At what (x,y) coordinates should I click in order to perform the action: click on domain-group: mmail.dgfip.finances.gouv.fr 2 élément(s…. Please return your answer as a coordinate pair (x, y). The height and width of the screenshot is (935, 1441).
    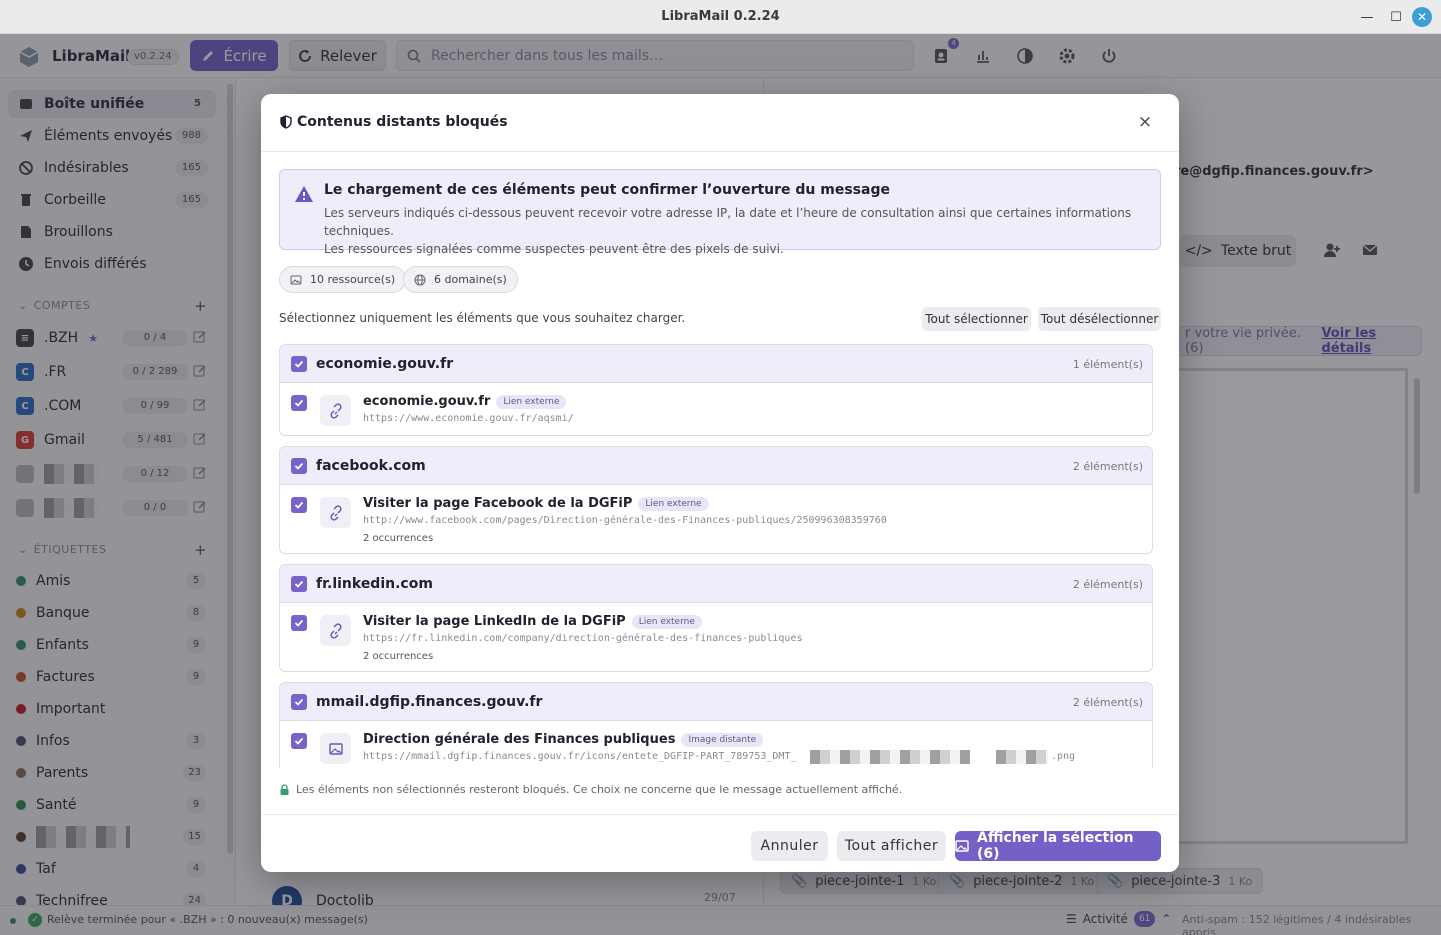
    Looking at the image, I should click on (716, 725).